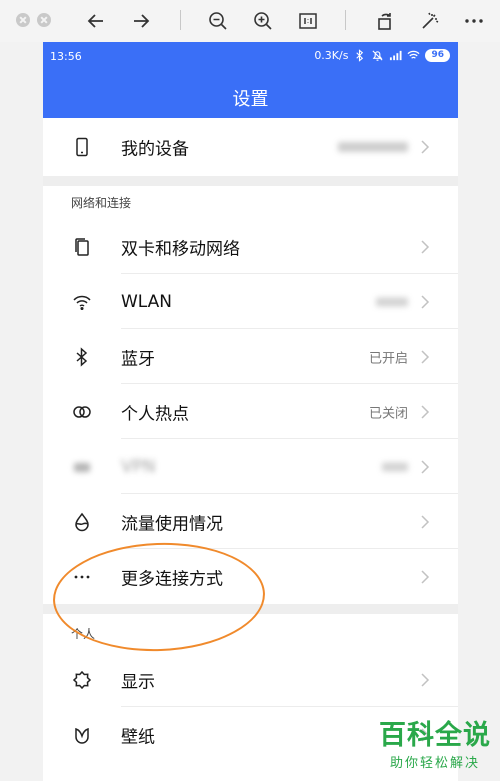 Image resolution: width=500 pixels, height=781 pixels. Describe the element at coordinates (250, 99) in the screenshot. I see `page-title: 设置` at that location.